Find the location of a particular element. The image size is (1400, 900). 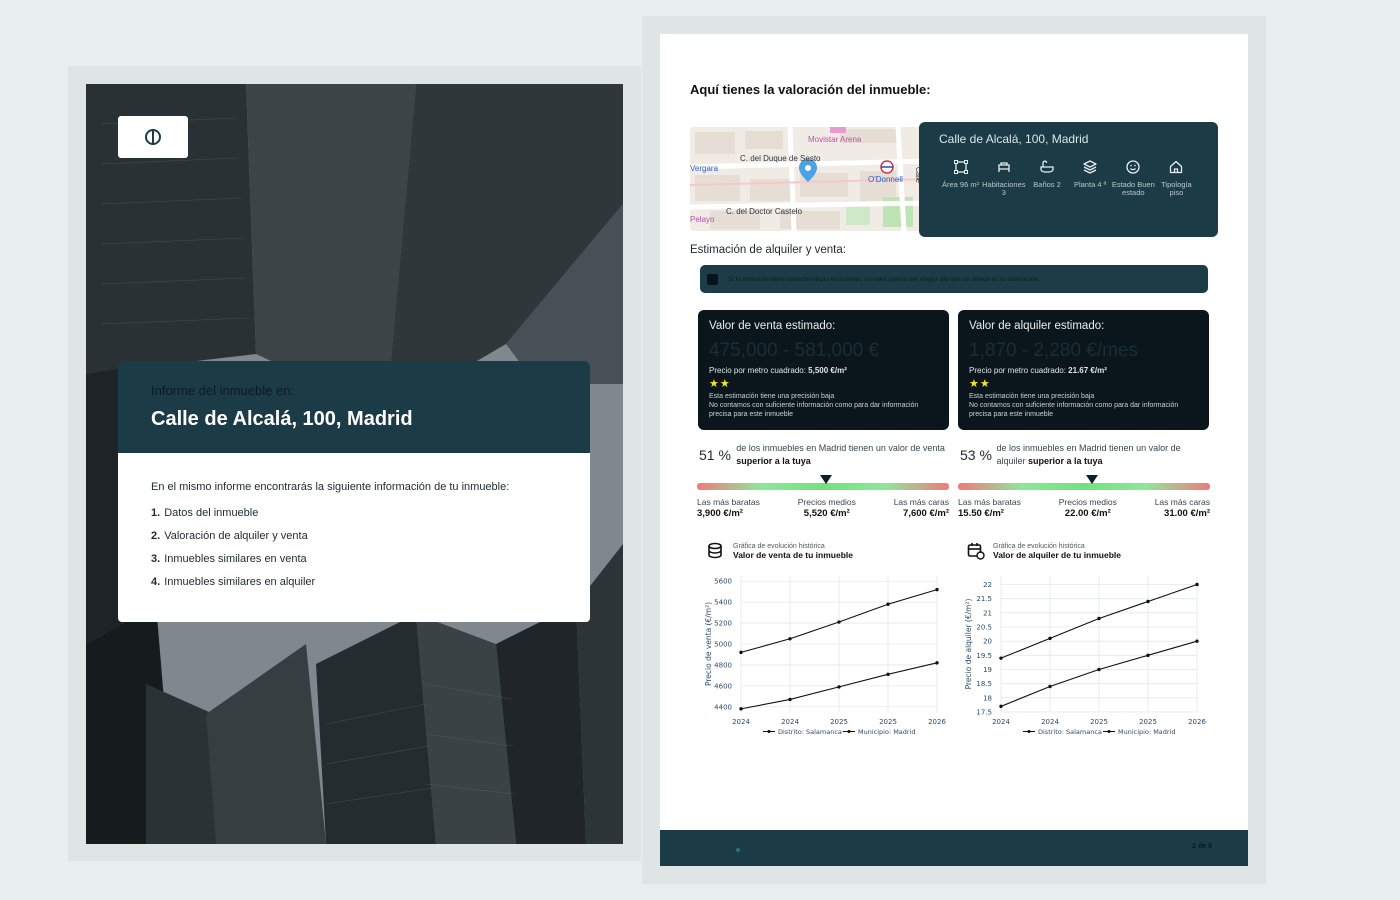

estimation-title: Estimación de alquiler y venta: is located at coordinates (768, 250).